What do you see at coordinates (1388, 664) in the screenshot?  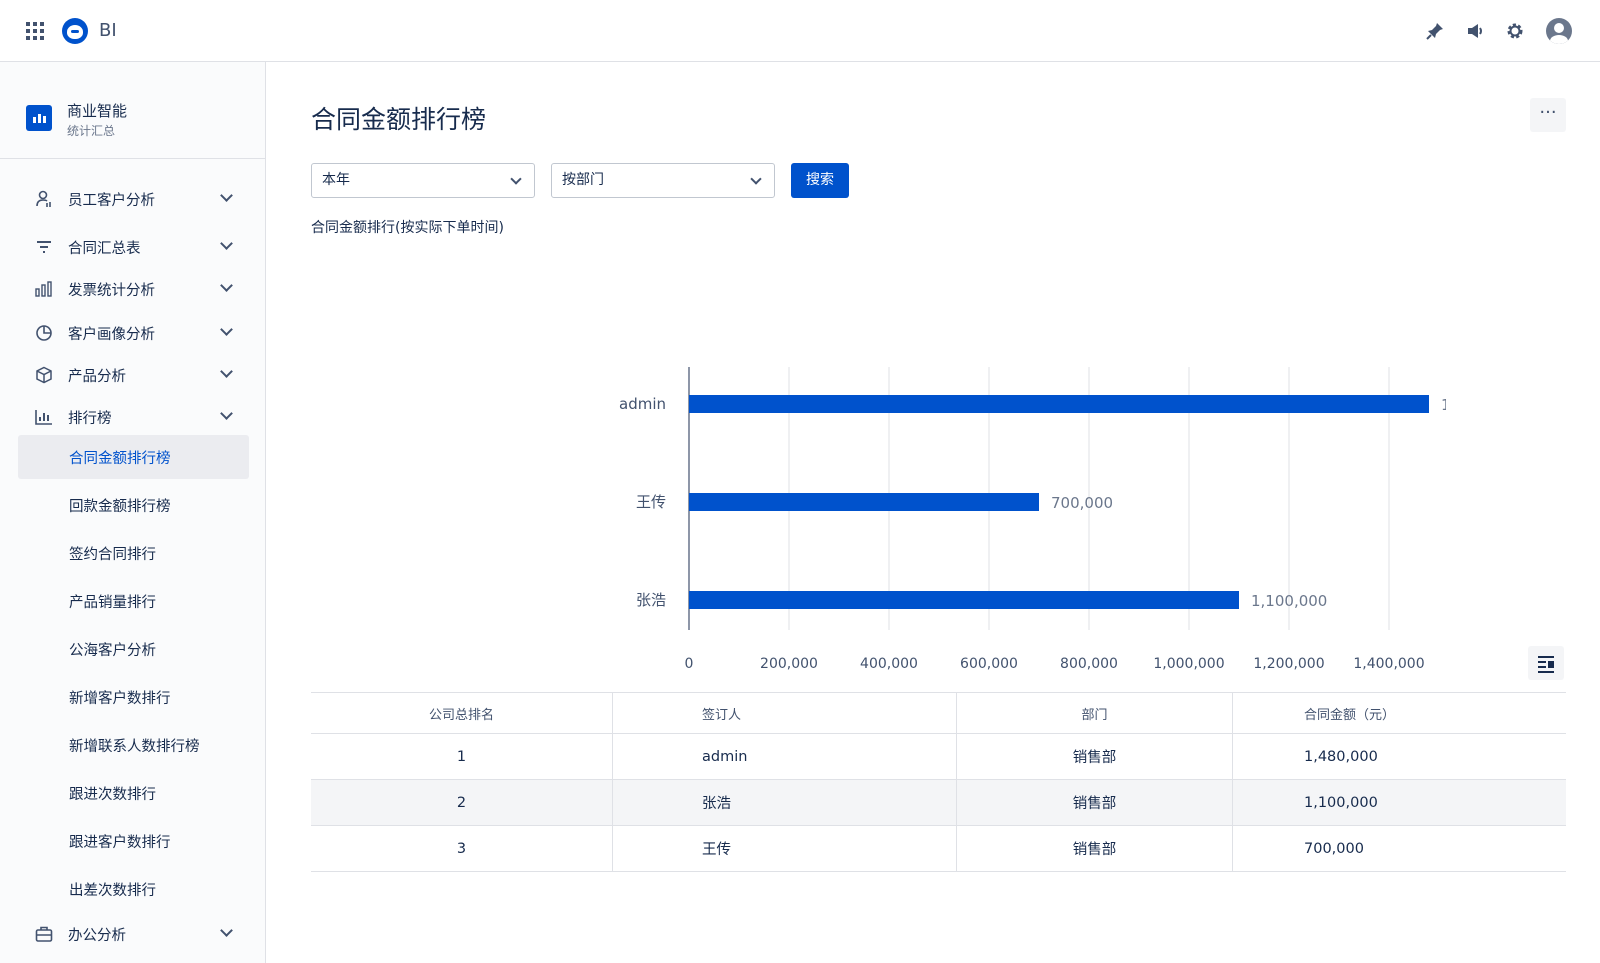 I see `x-tick-label: 1,400,000` at bounding box center [1388, 664].